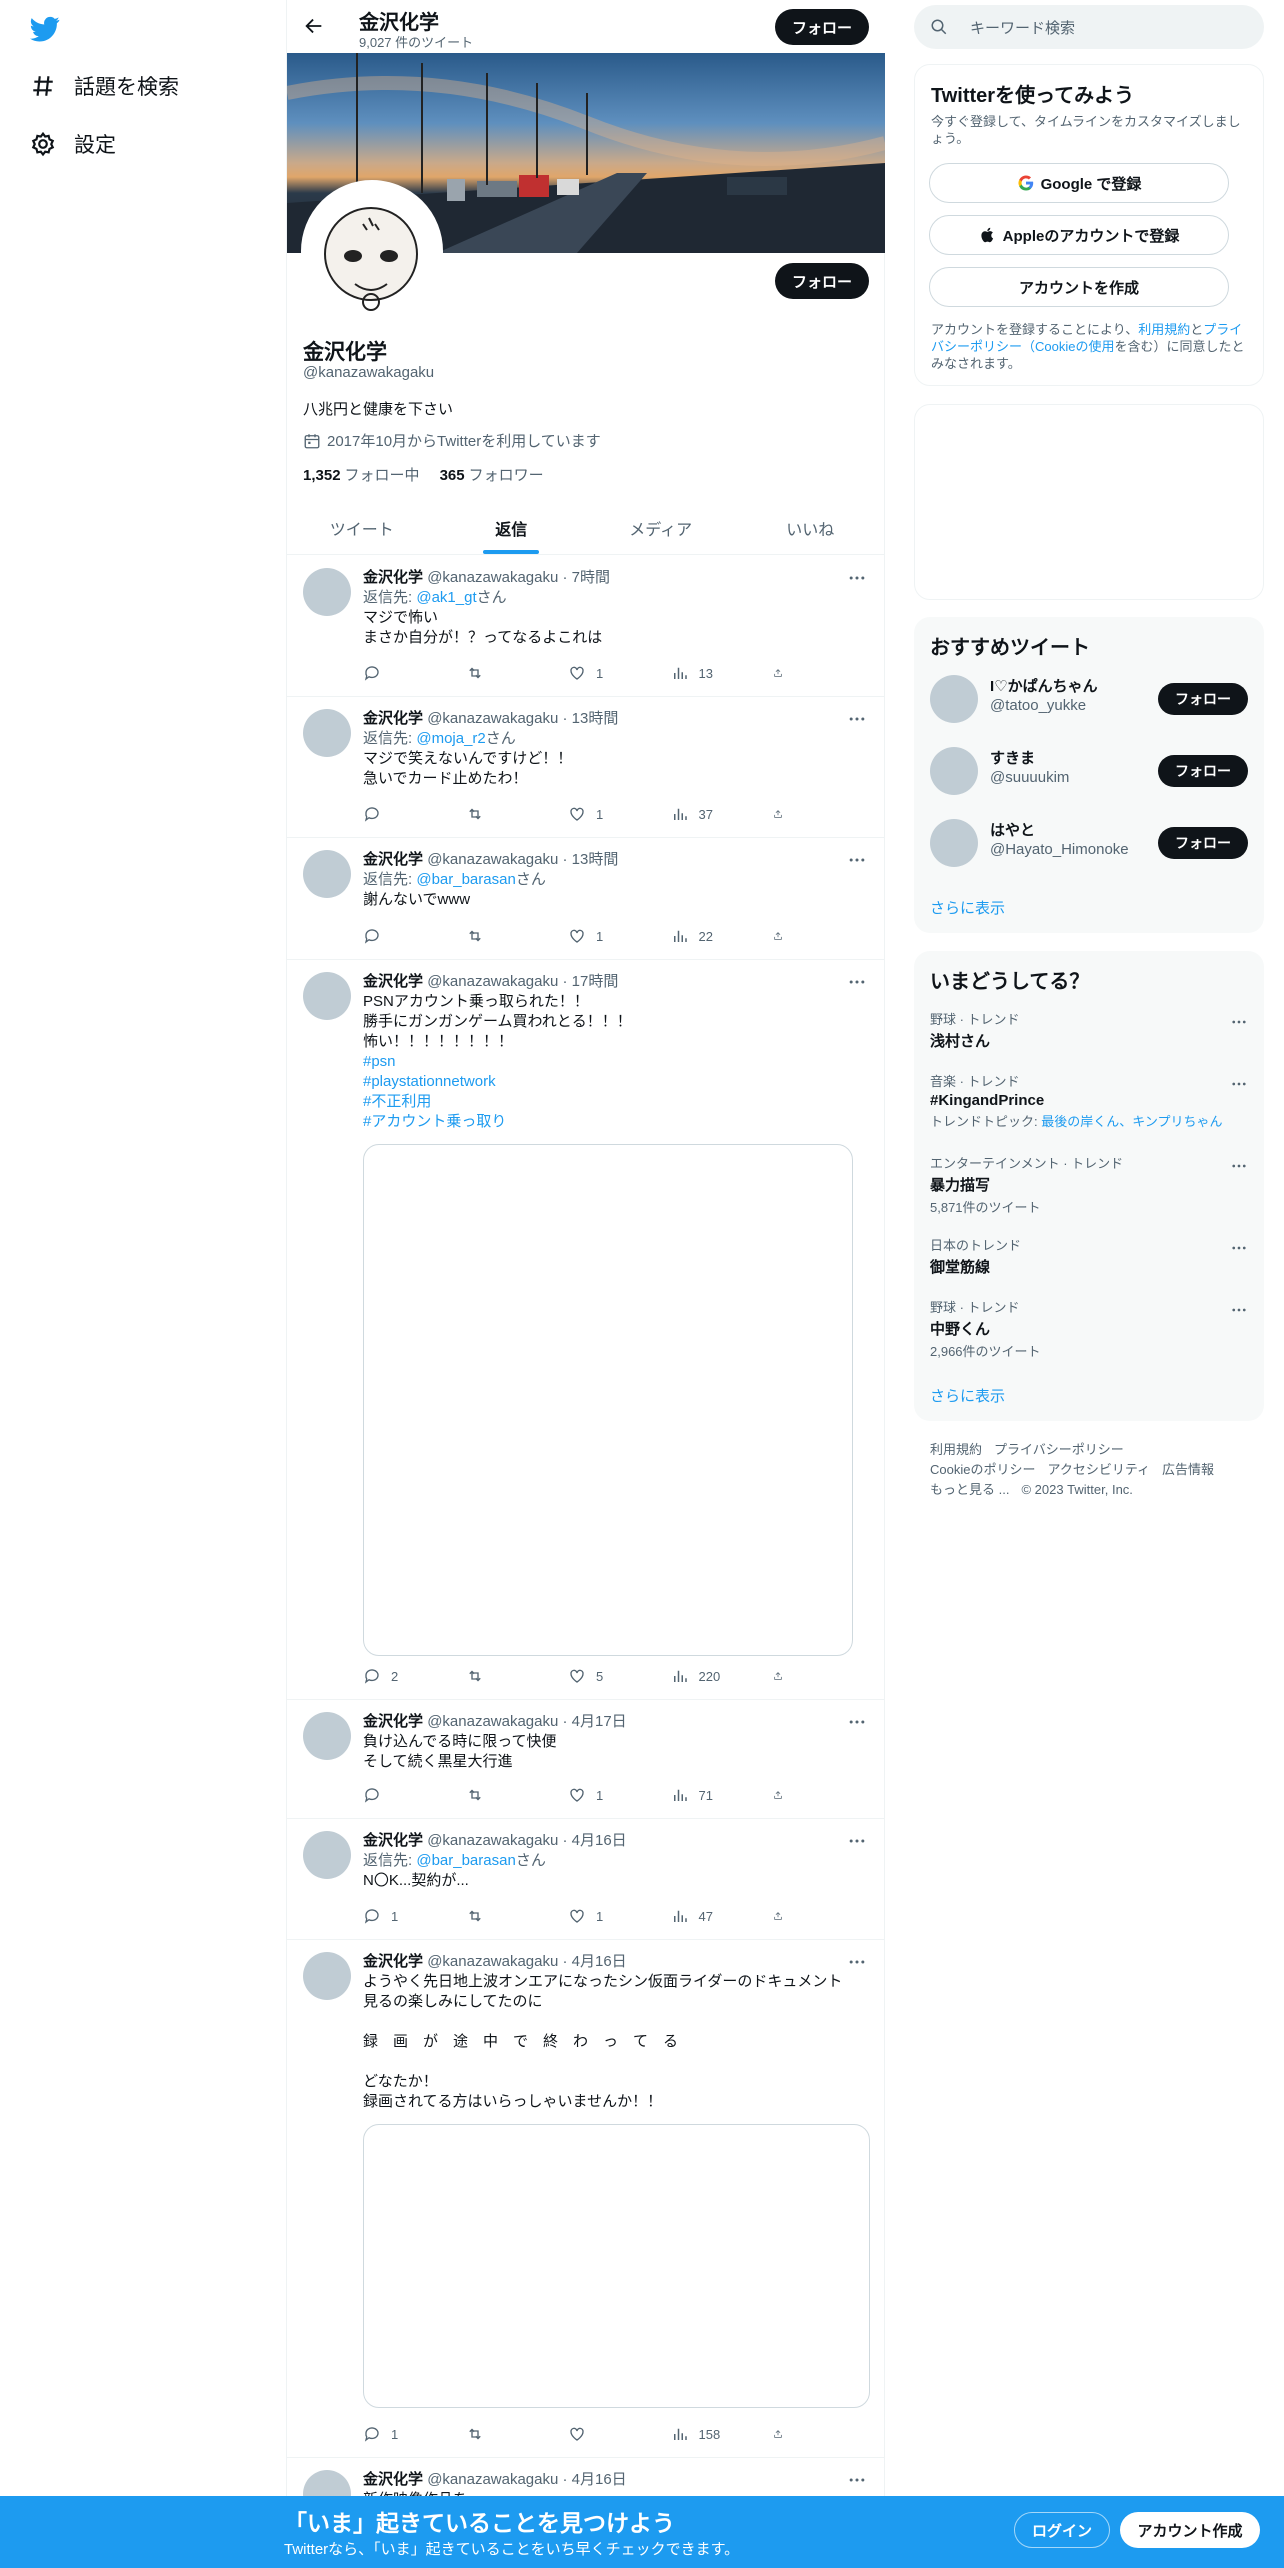 The height and width of the screenshot is (2568, 1284). What do you see at coordinates (1089, 841) in the screenshot?
I see `recommended-user: はやと @Hayato_Himonoke フォロー` at bounding box center [1089, 841].